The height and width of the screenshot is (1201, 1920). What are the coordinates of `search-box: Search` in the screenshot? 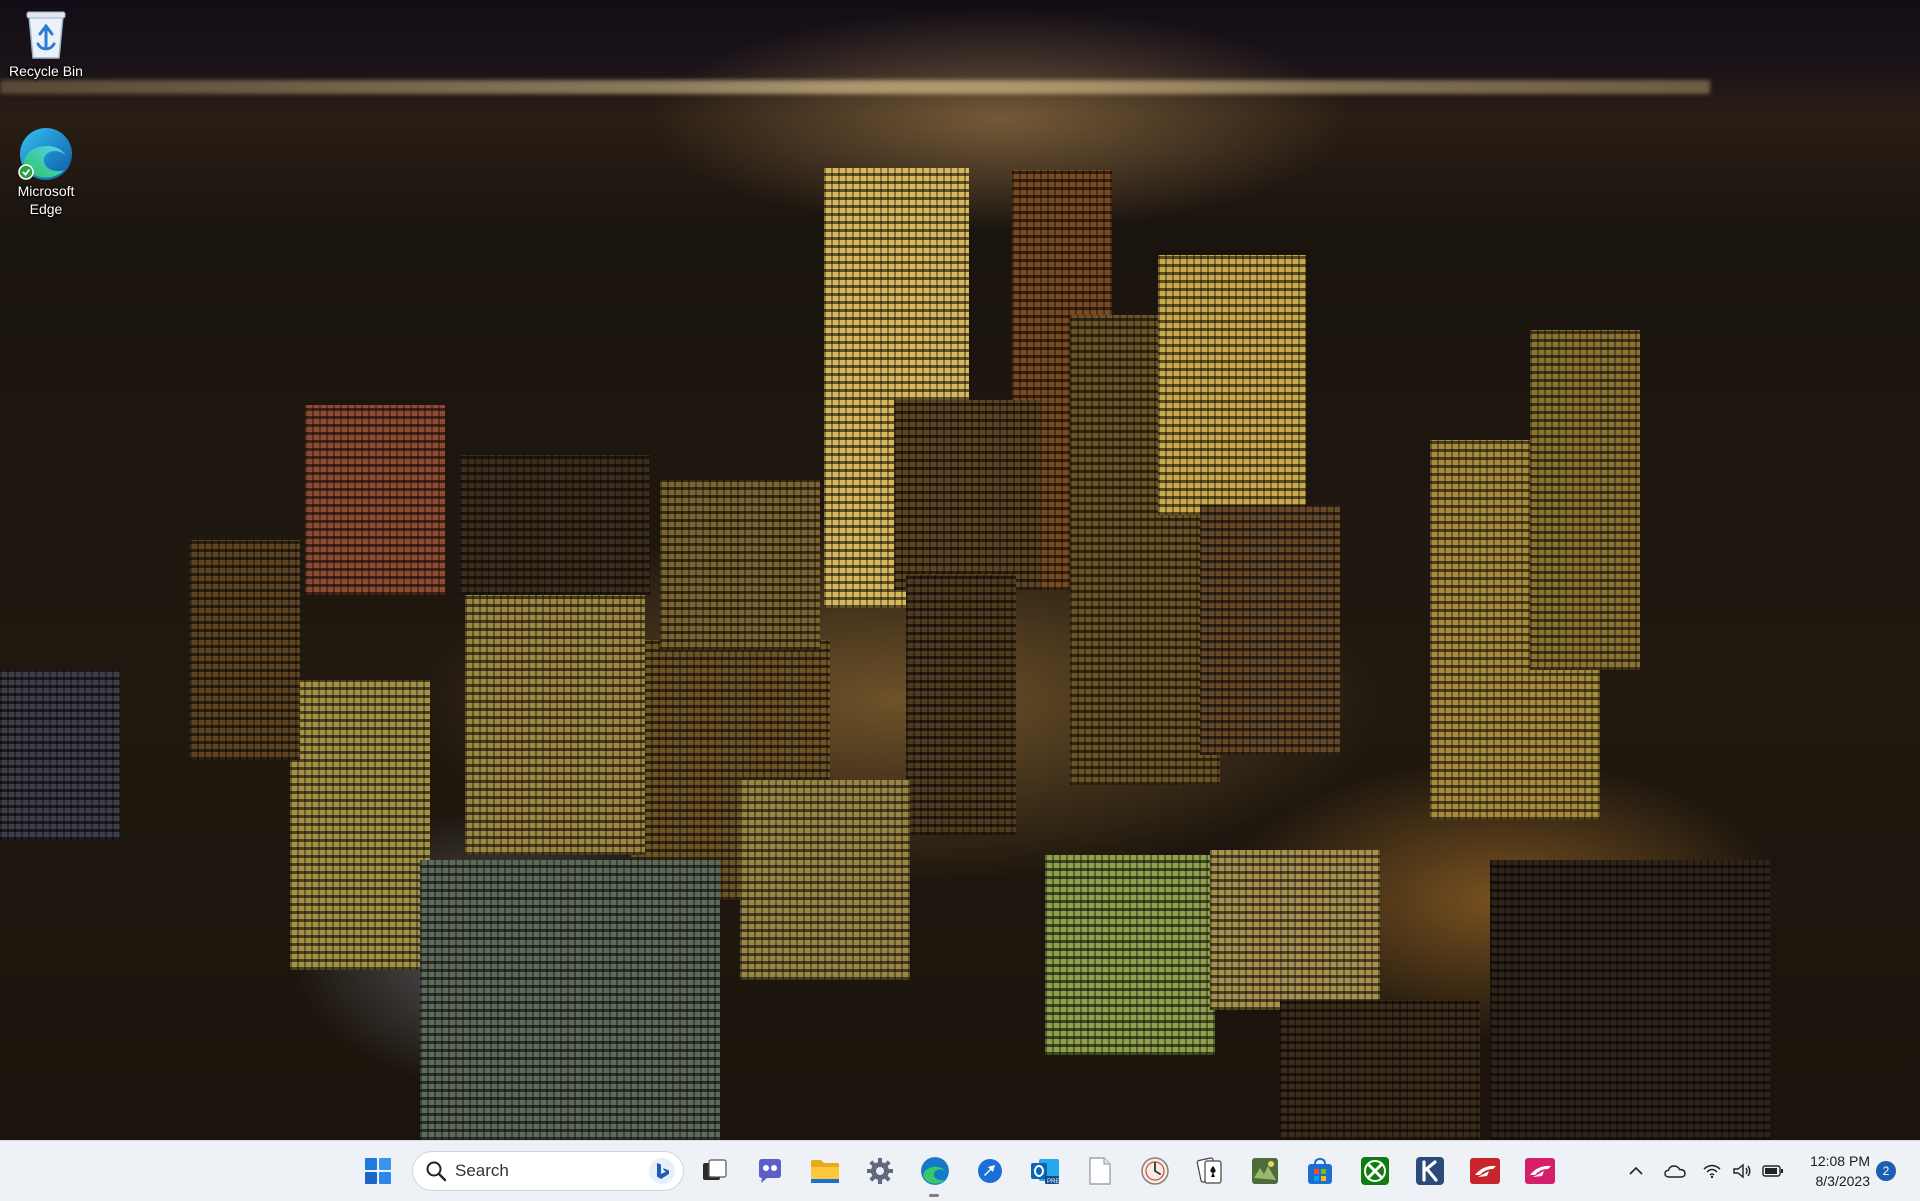 It's located at (548, 1171).